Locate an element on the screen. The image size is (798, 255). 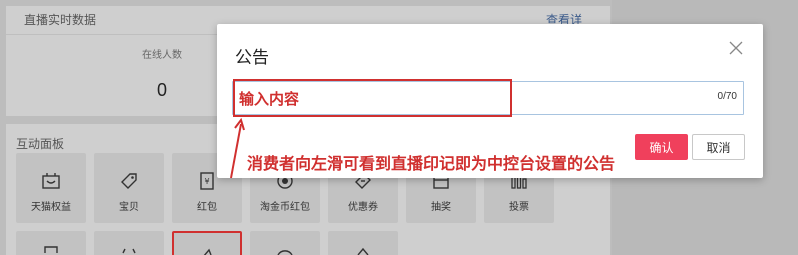
confirm-button: 确认 is located at coordinates (661, 147).